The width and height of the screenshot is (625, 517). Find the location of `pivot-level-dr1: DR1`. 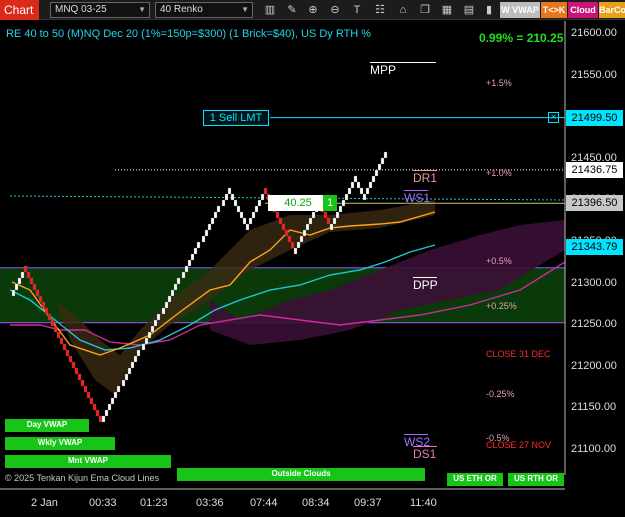

pivot-level-dr1: DR1 is located at coordinates (425, 178).